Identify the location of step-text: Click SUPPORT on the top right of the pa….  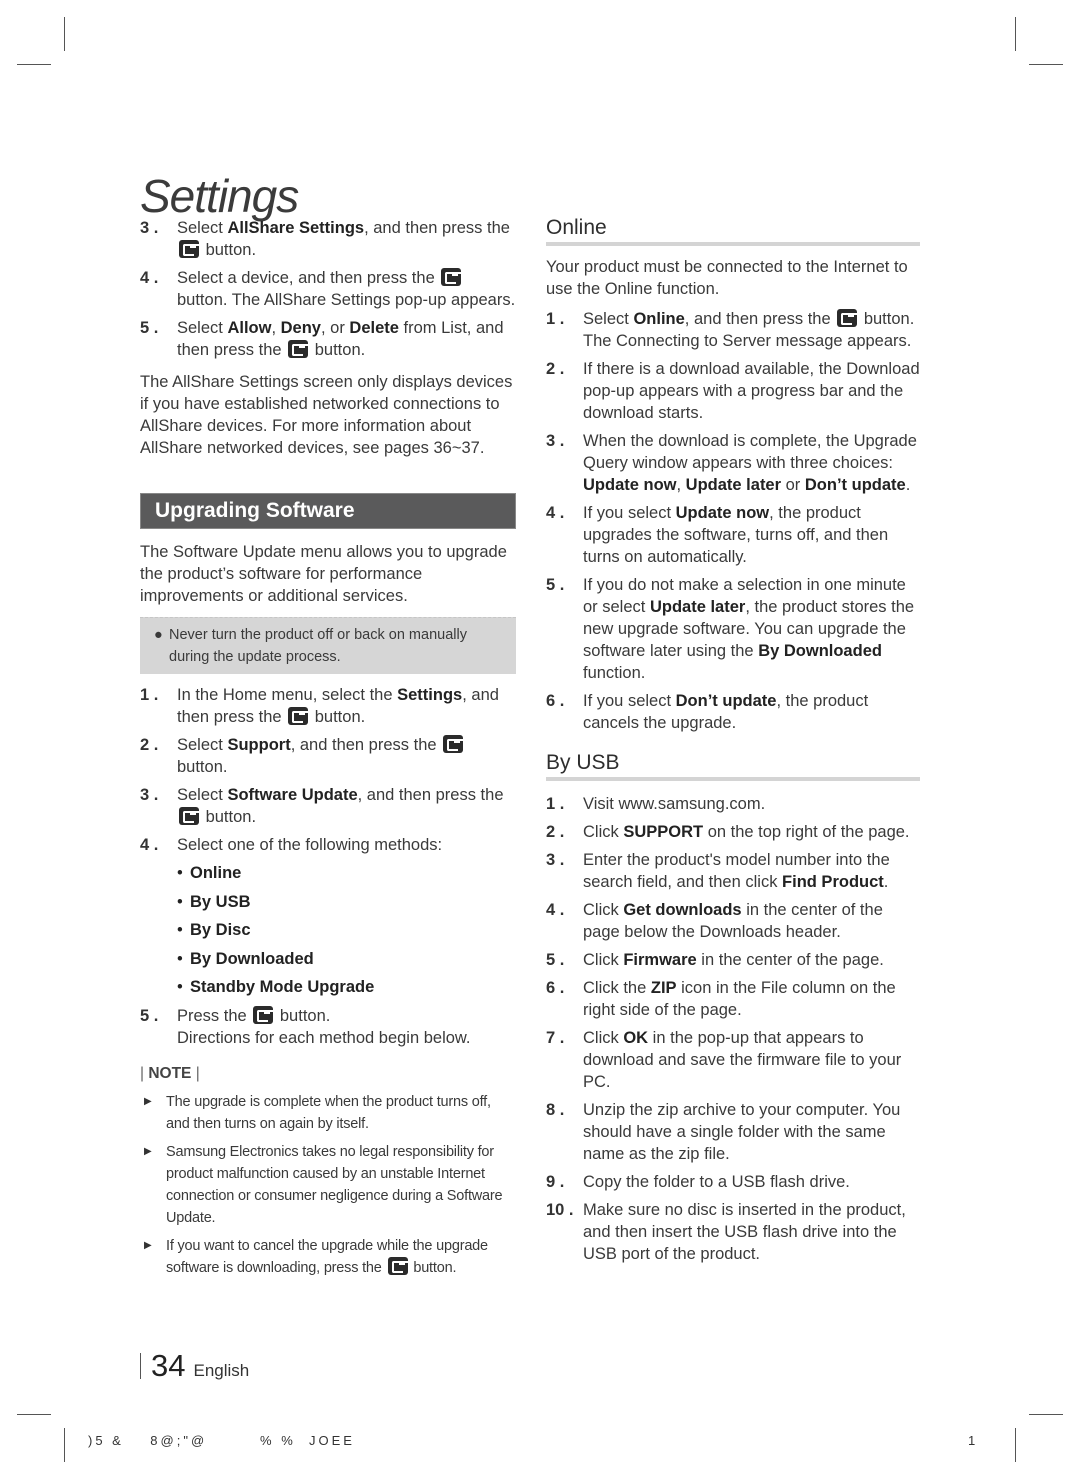
(746, 832).